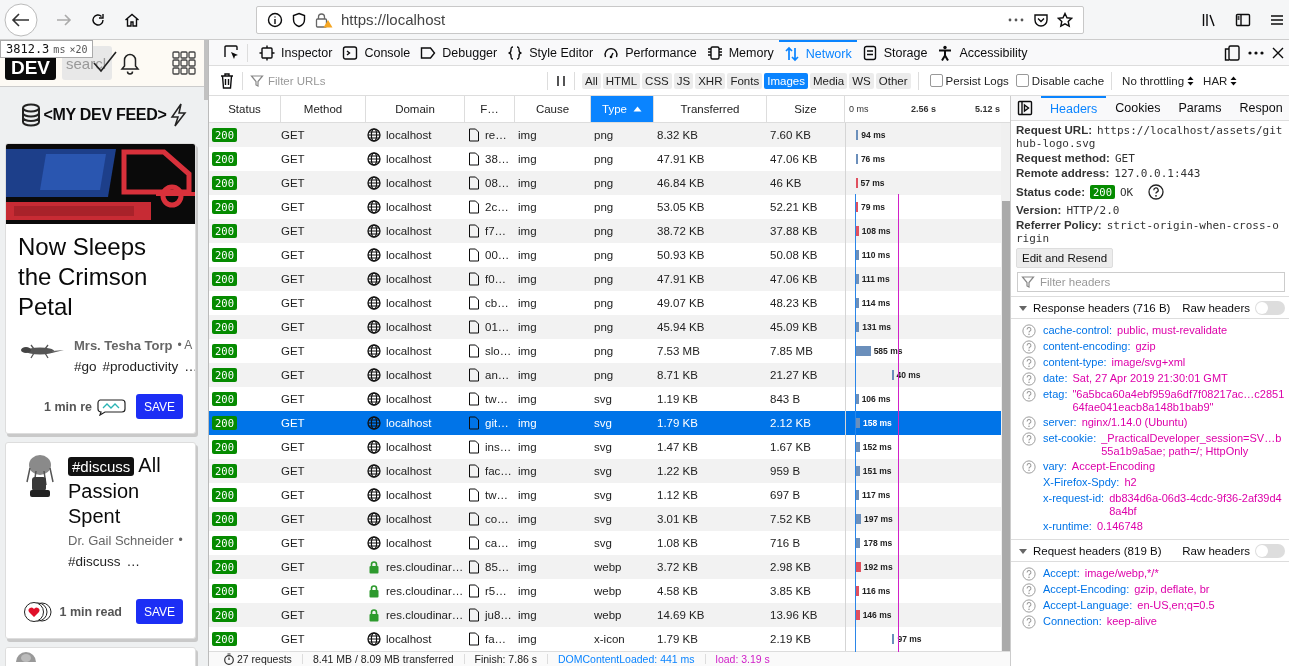 The height and width of the screenshot is (666, 1289). I want to click on type-filter-button: HTML, so click(621, 80).